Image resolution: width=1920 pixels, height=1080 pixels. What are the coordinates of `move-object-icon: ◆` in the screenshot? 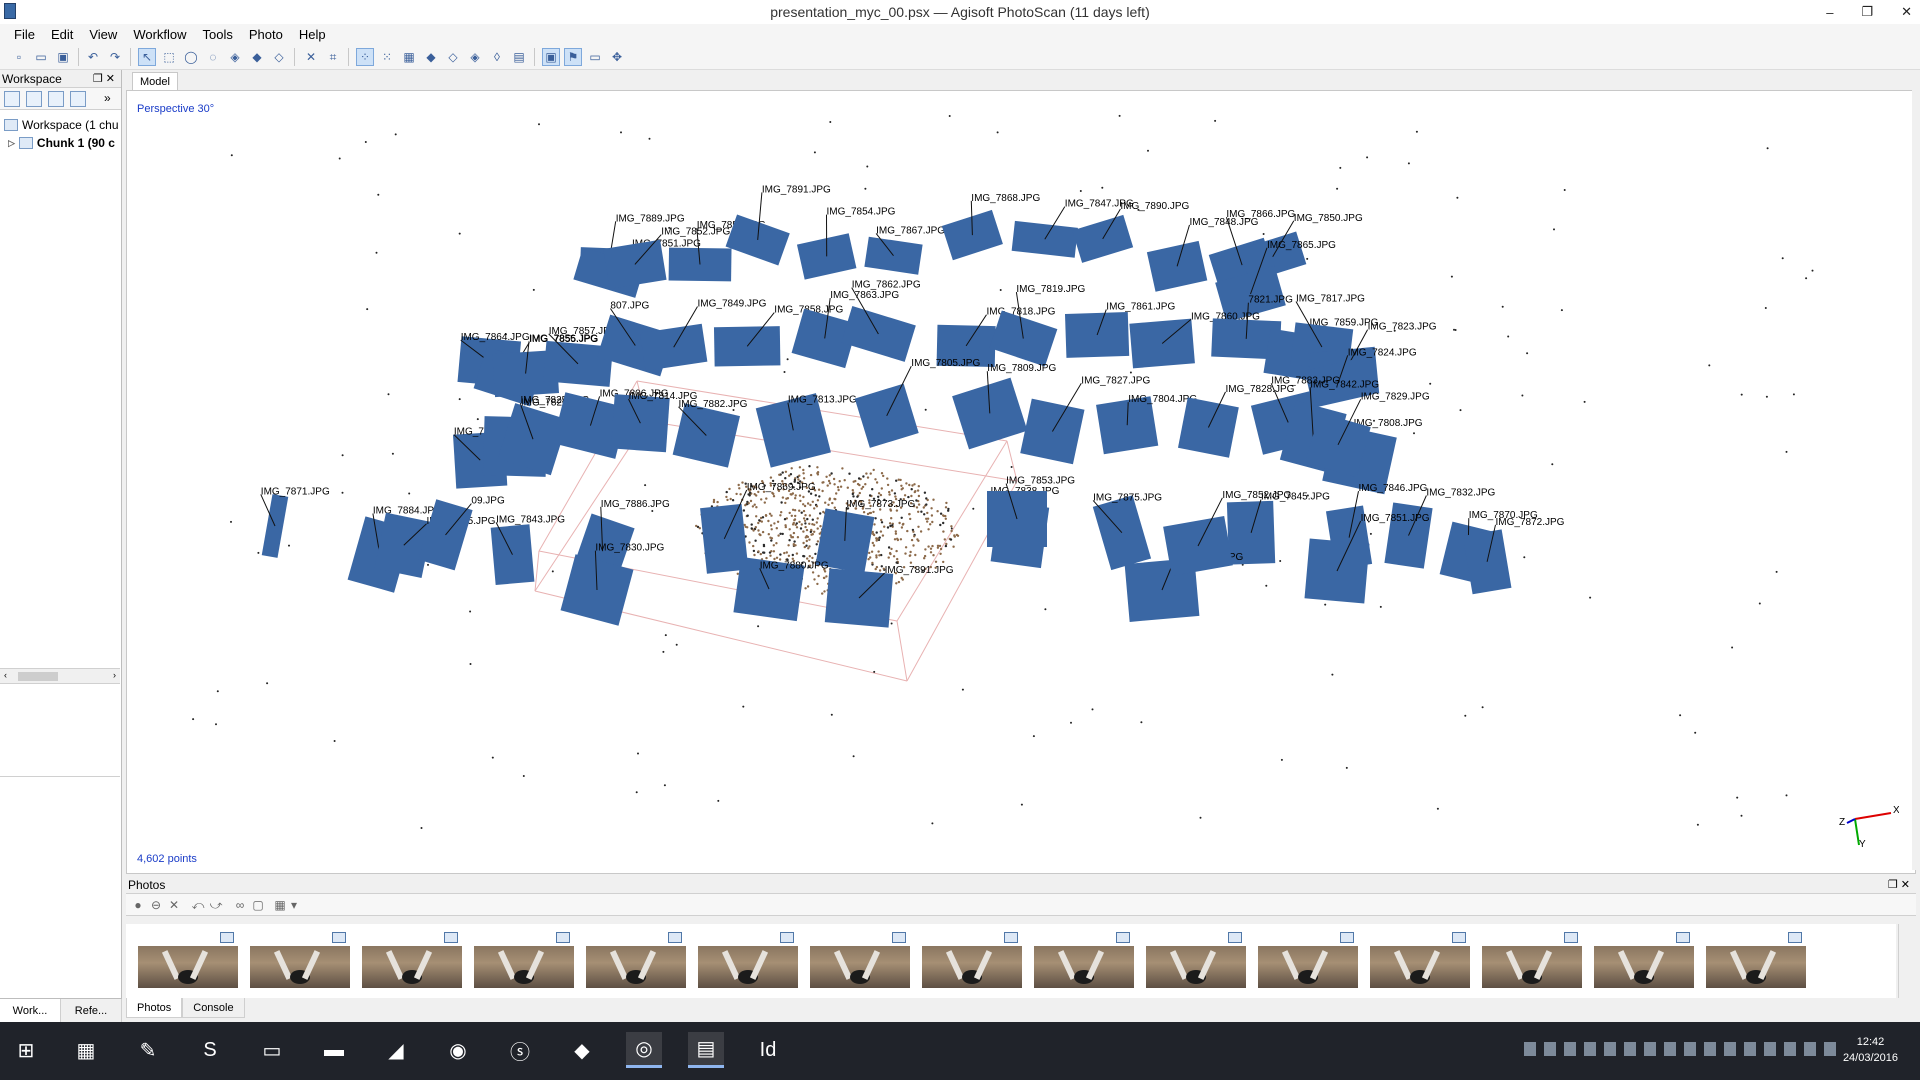 It's located at (257, 57).